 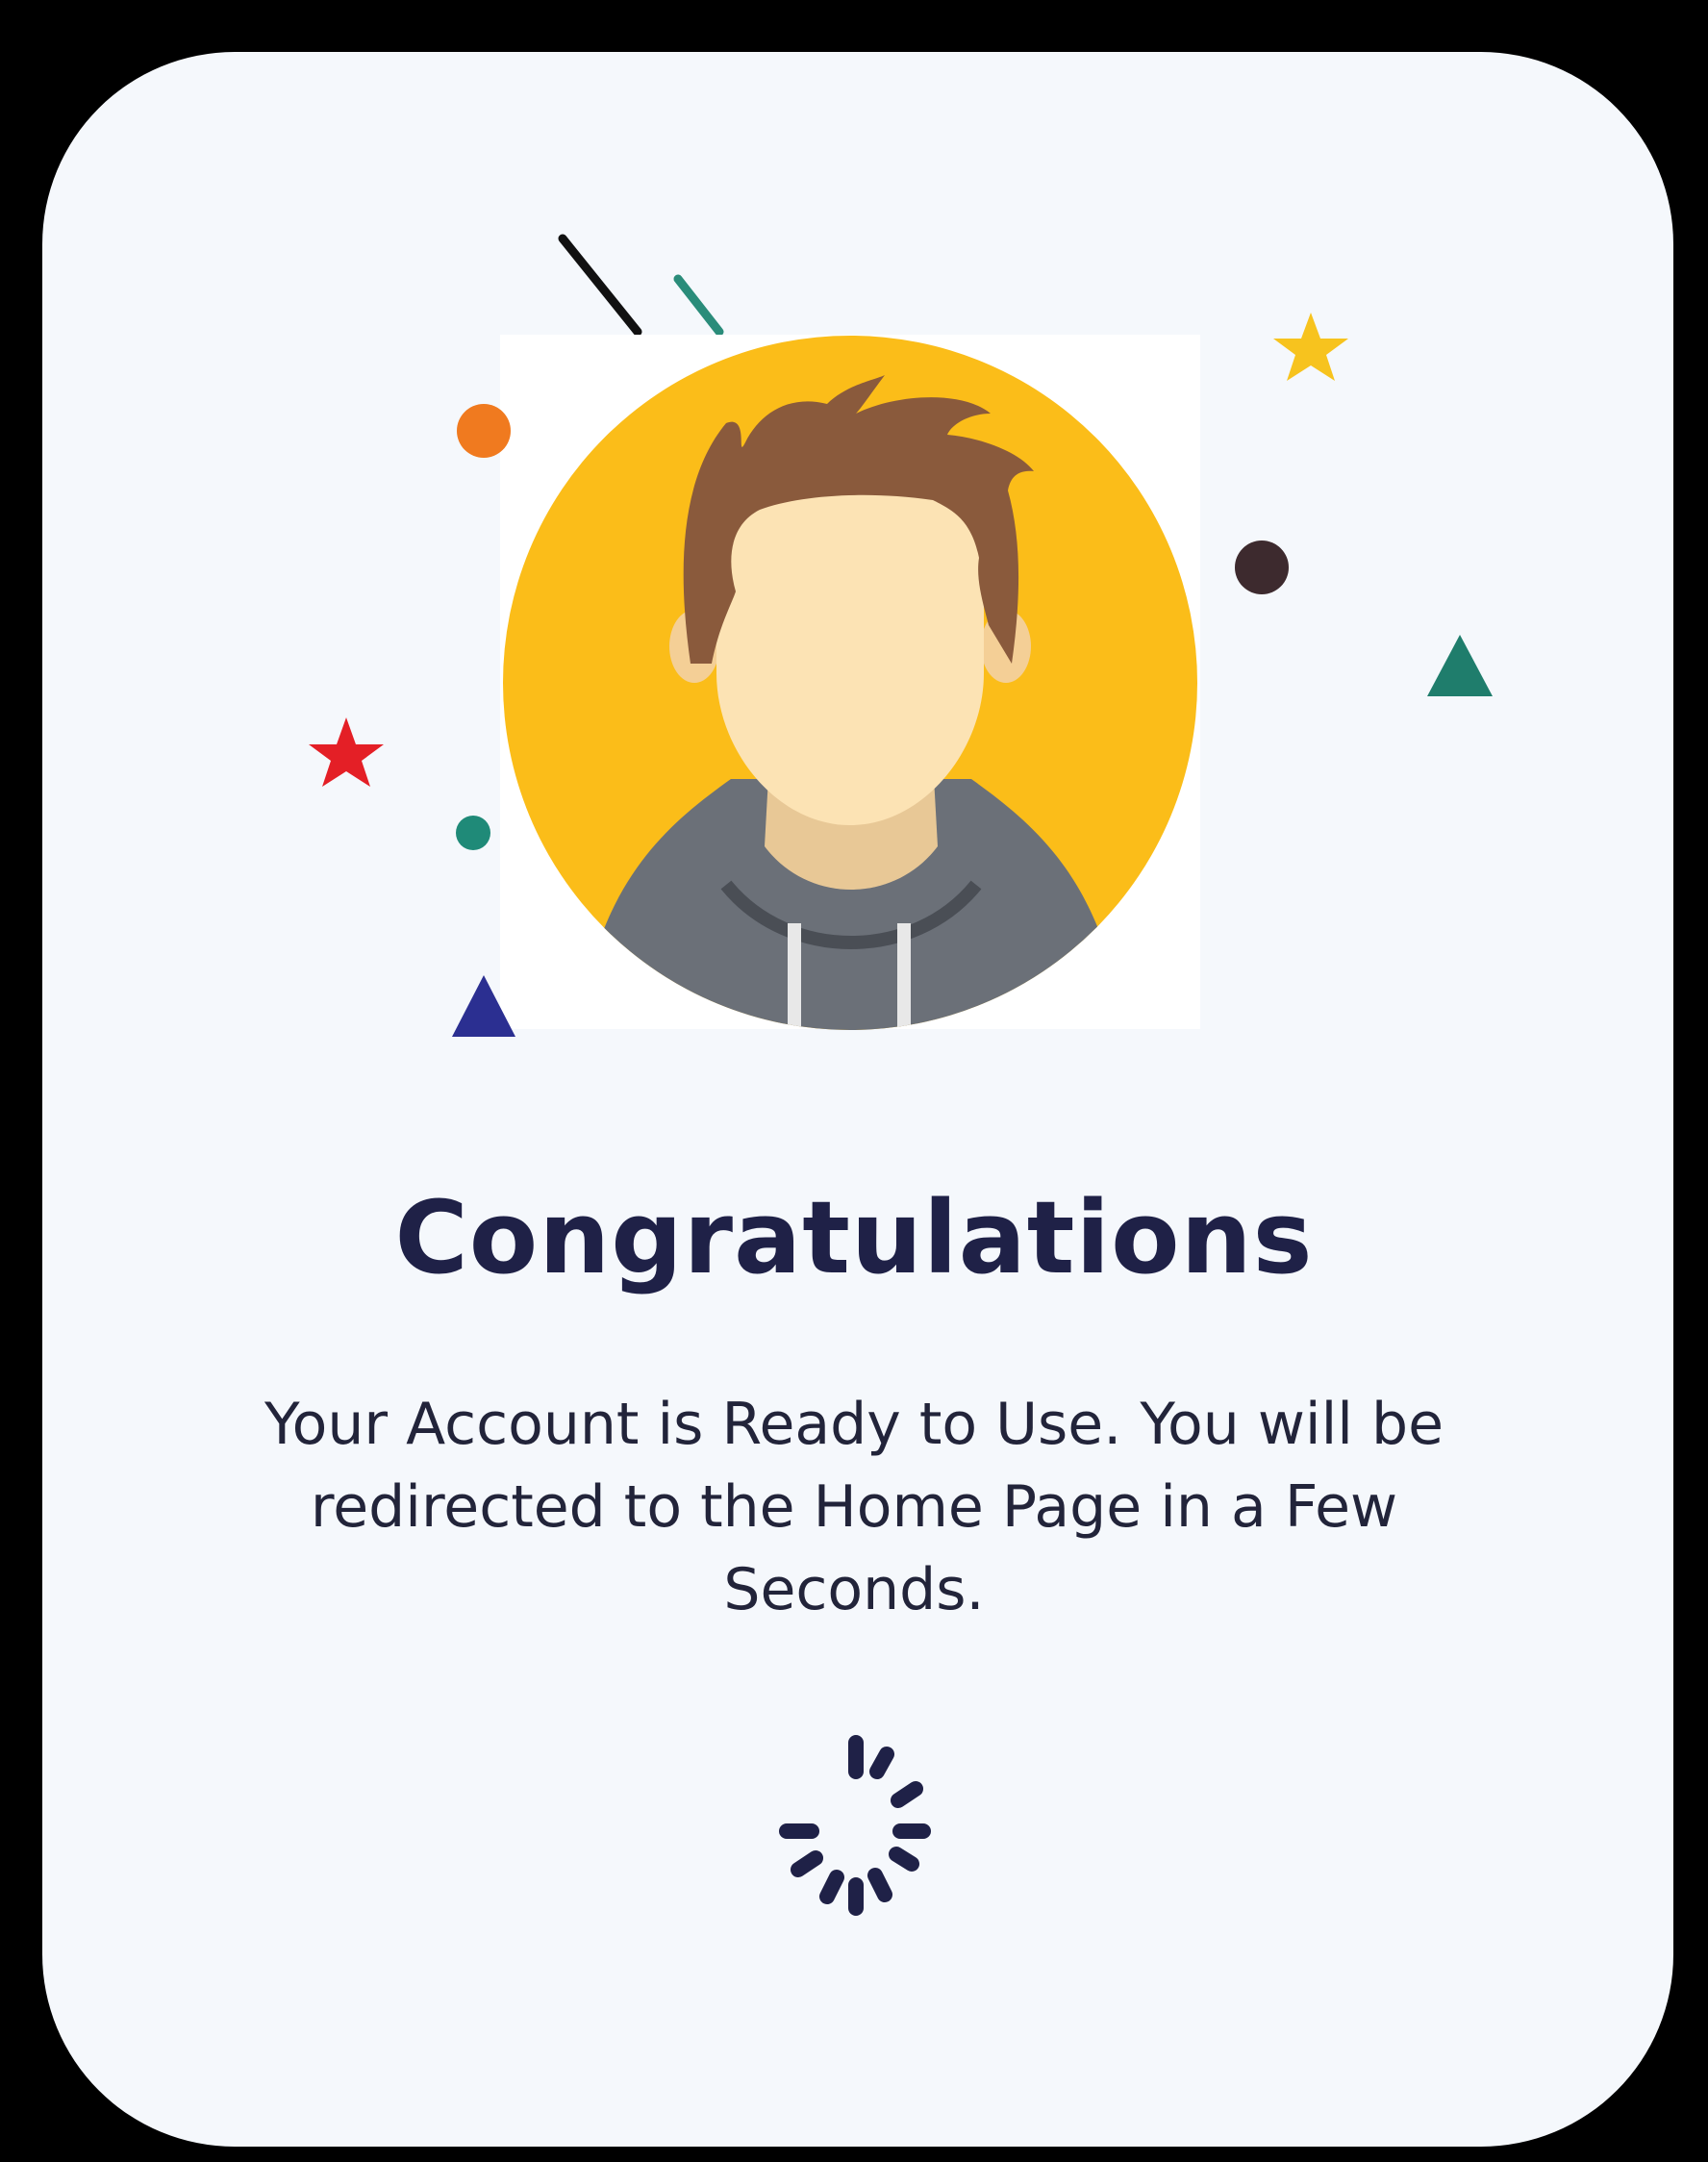 What do you see at coordinates (855, 1826) in the screenshot?
I see `loading-spinner-icon` at bounding box center [855, 1826].